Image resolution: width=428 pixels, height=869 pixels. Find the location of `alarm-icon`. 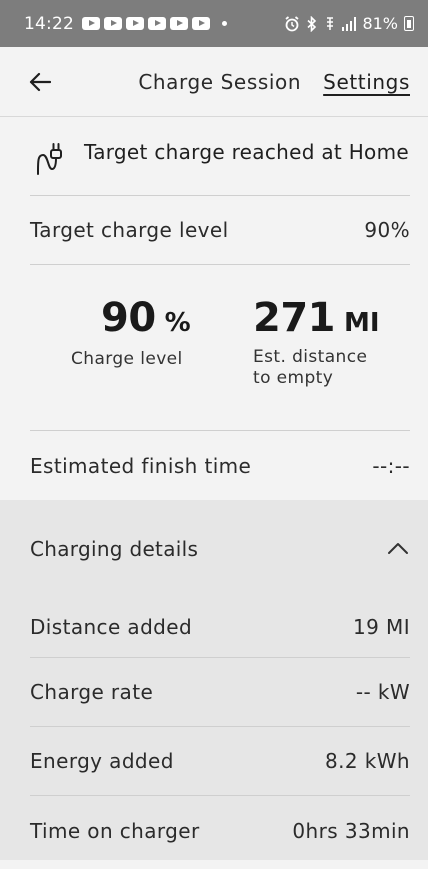

alarm-icon is located at coordinates (292, 23).